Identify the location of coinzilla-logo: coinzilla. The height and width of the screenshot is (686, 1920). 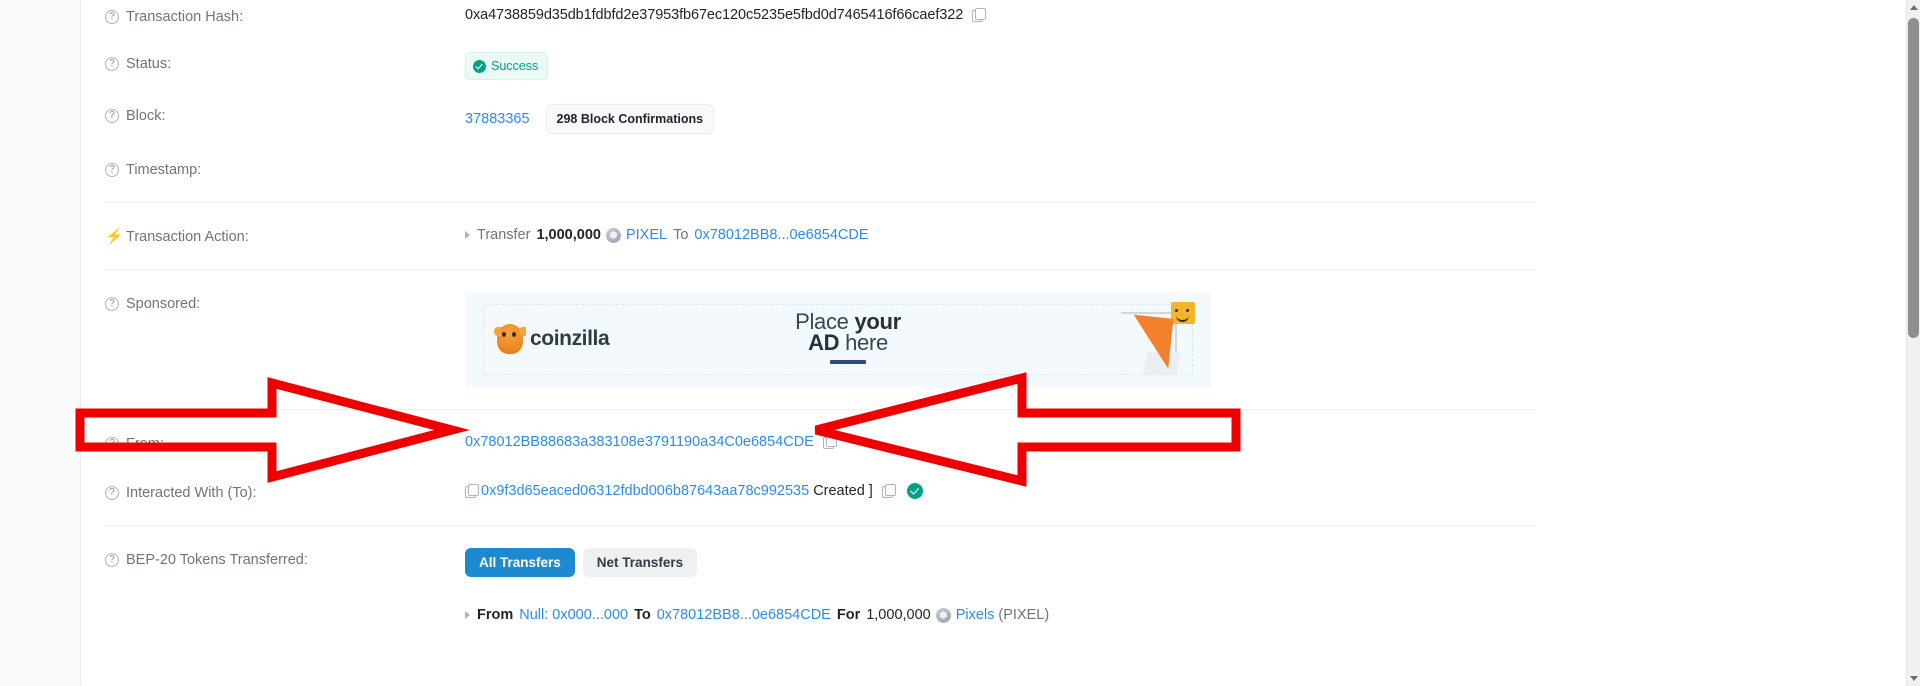
(552, 339).